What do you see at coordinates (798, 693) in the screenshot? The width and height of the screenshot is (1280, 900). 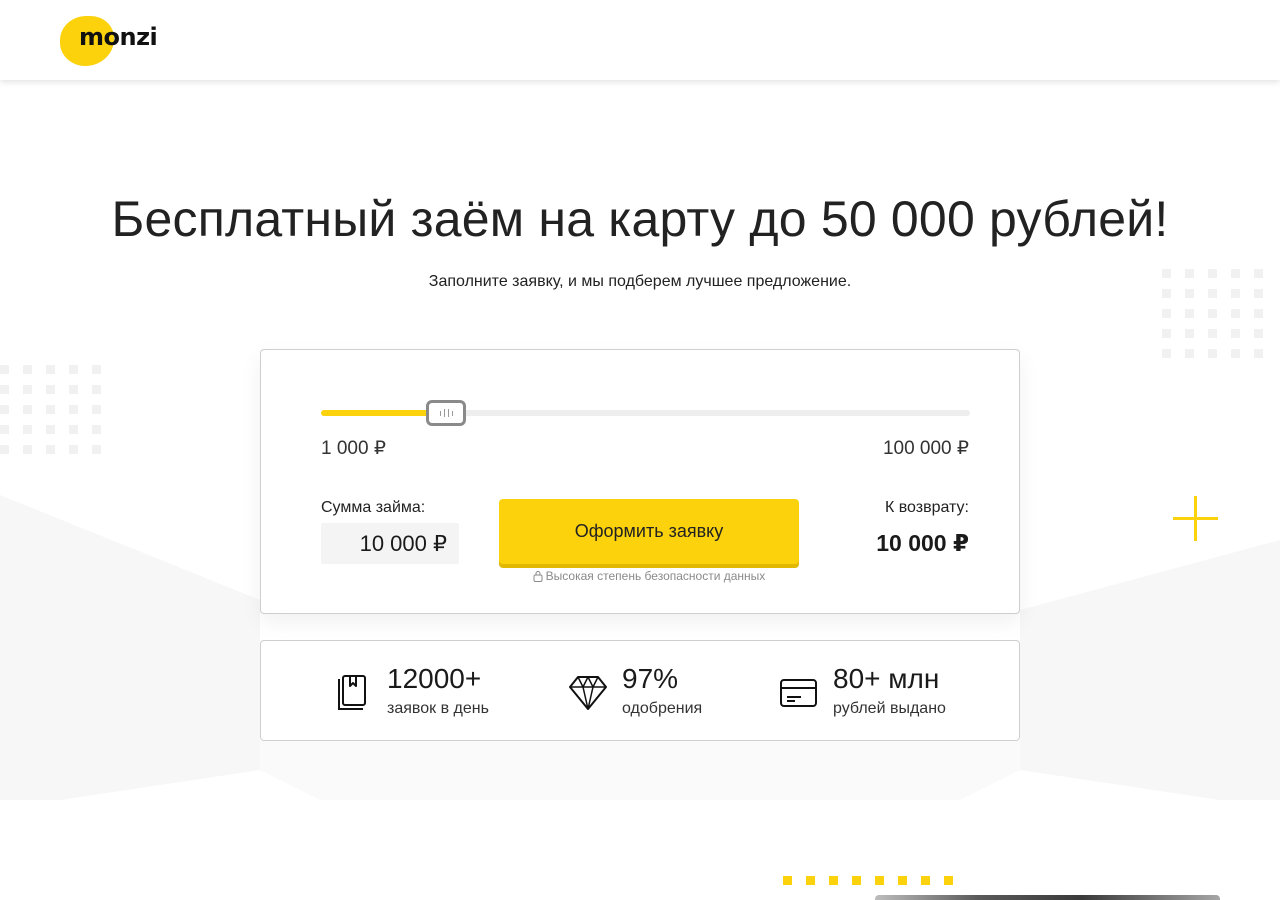 I see `credit-card-icon` at bounding box center [798, 693].